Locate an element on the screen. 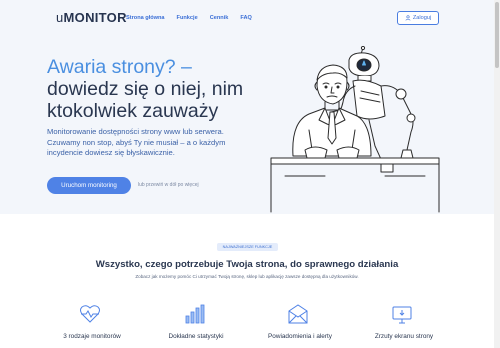  scrollbar-thumb is located at coordinates (497, 35).